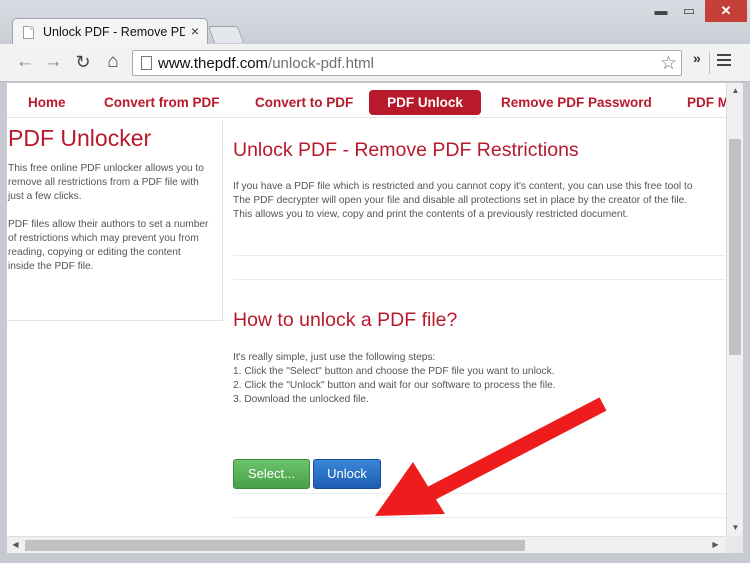  I want to click on reload-icon: ↻, so click(83, 62).